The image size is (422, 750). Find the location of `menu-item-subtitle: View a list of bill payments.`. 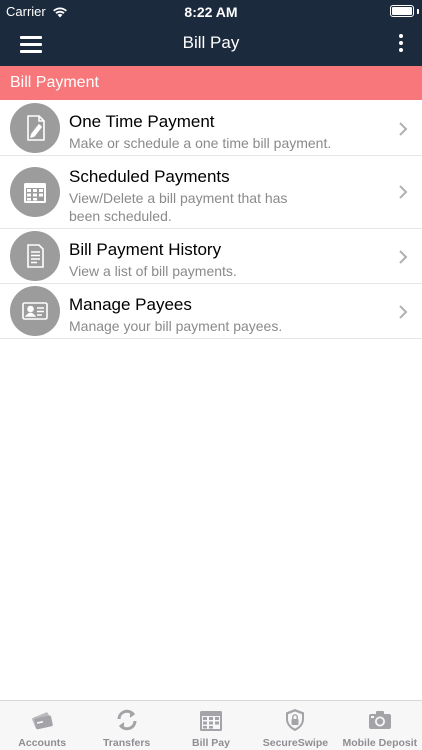

menu-item-subtitle: View a list of bill payments. is located at coordinates (153, 271).